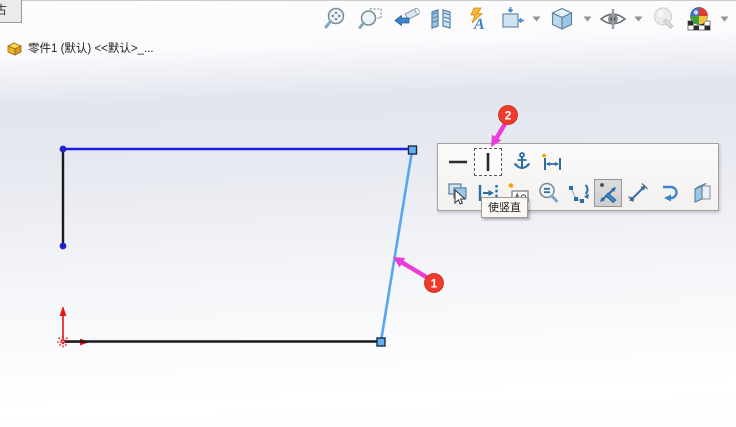 This screenshot has width=736, height=427. I want to click on context-toolbar-row1, so click(581, 161).